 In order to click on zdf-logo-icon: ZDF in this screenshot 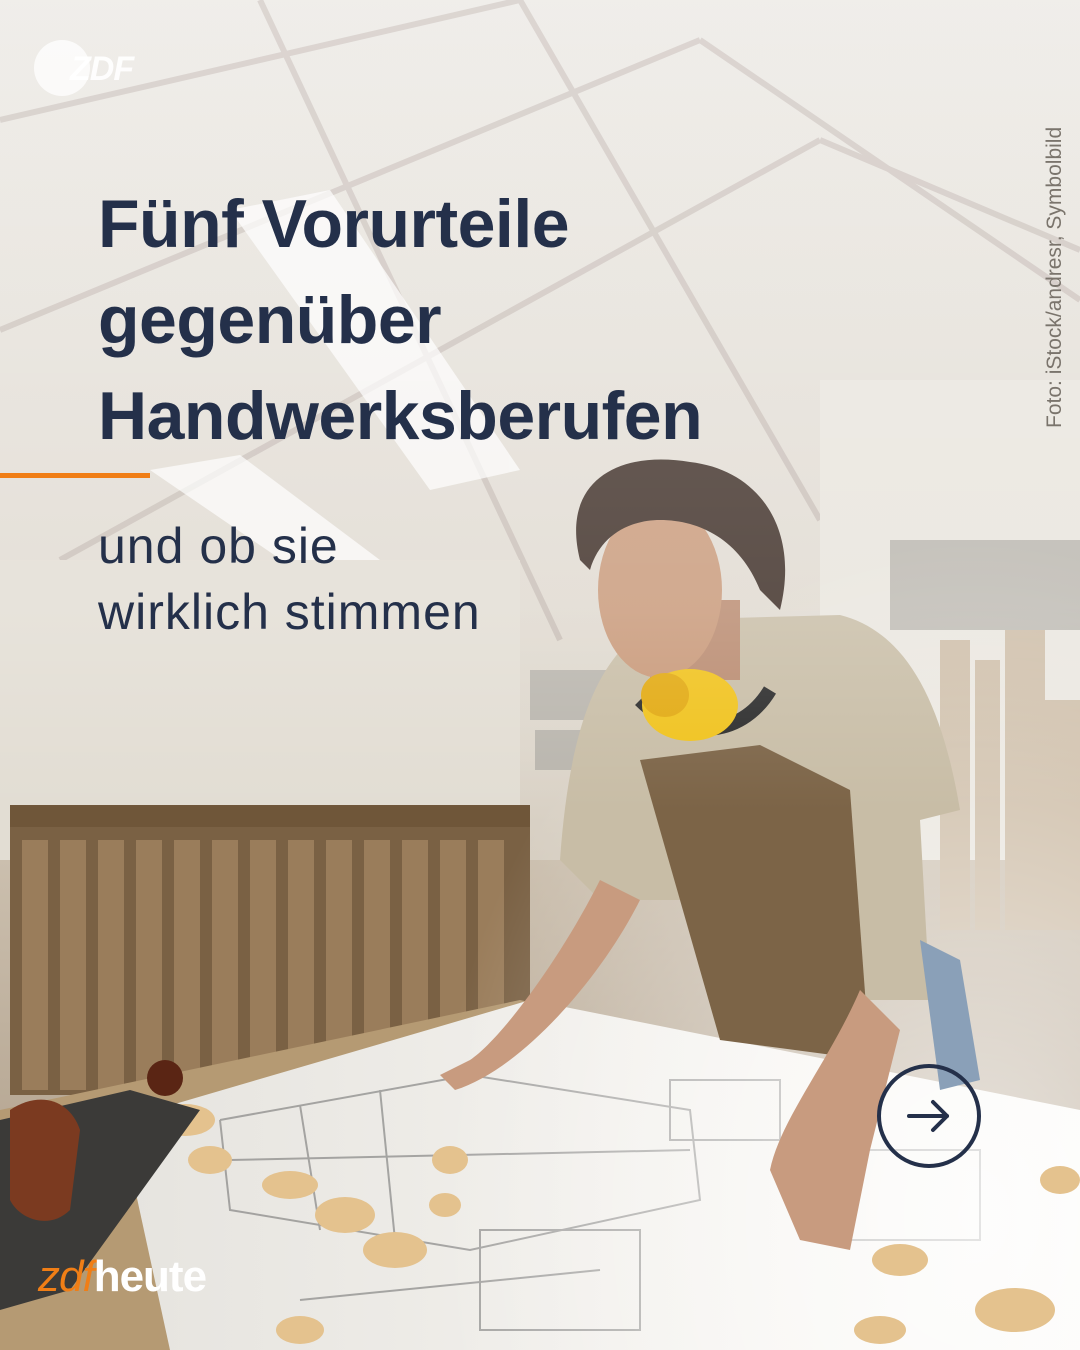, I will do `click(89, 68)`.